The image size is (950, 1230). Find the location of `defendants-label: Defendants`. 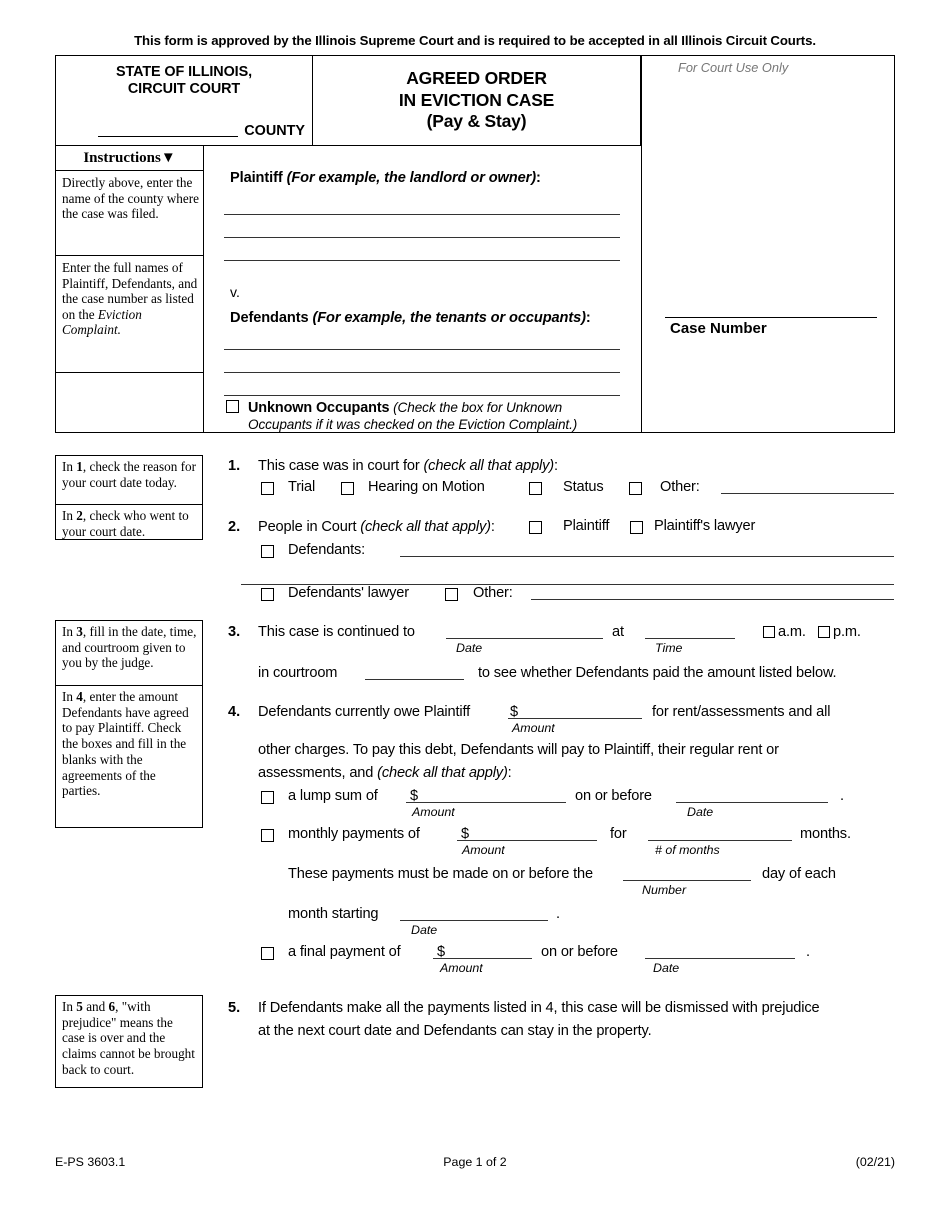

defendants-label: Defendants is located at coordinates (269, 318).